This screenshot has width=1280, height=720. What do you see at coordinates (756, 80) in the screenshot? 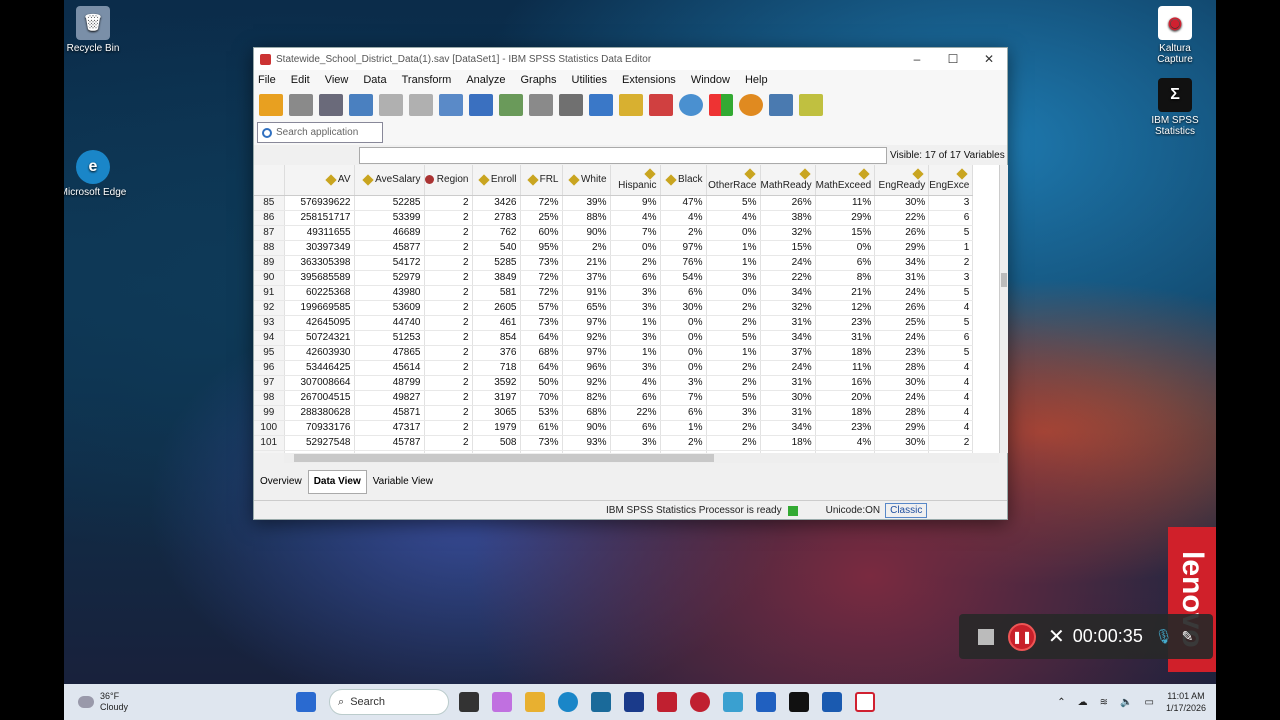
I see `menu-help: Help` at bounding box center [756, 80].